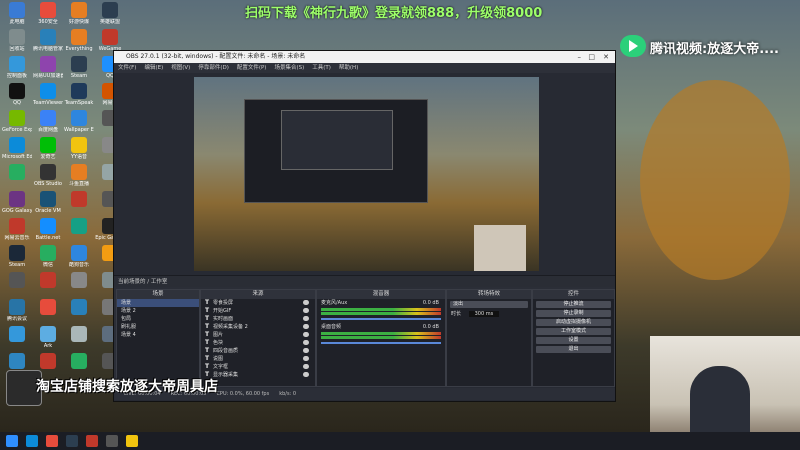  I want to click on desktop-icon-label: TeamSpeak, so click(79, 103).